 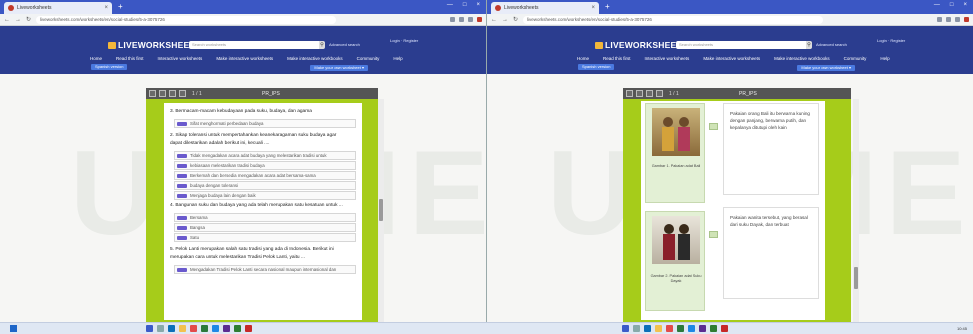 I want to click on answer-option: Bersama, so click(x=265, y=217).